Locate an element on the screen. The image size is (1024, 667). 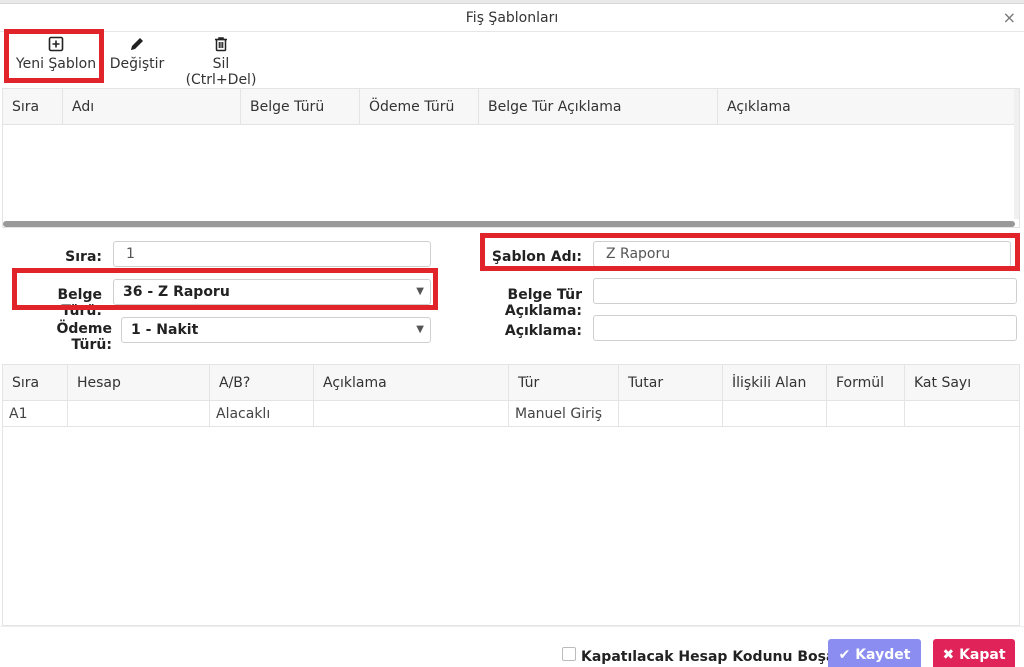
trash-icon is located at coordinates (221, 44).